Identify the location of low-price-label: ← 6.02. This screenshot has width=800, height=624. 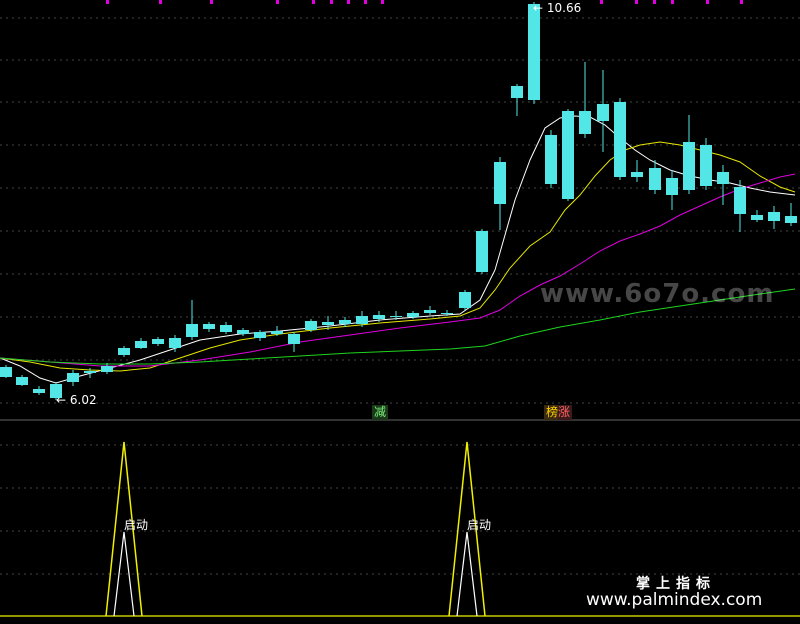
(76, 400).